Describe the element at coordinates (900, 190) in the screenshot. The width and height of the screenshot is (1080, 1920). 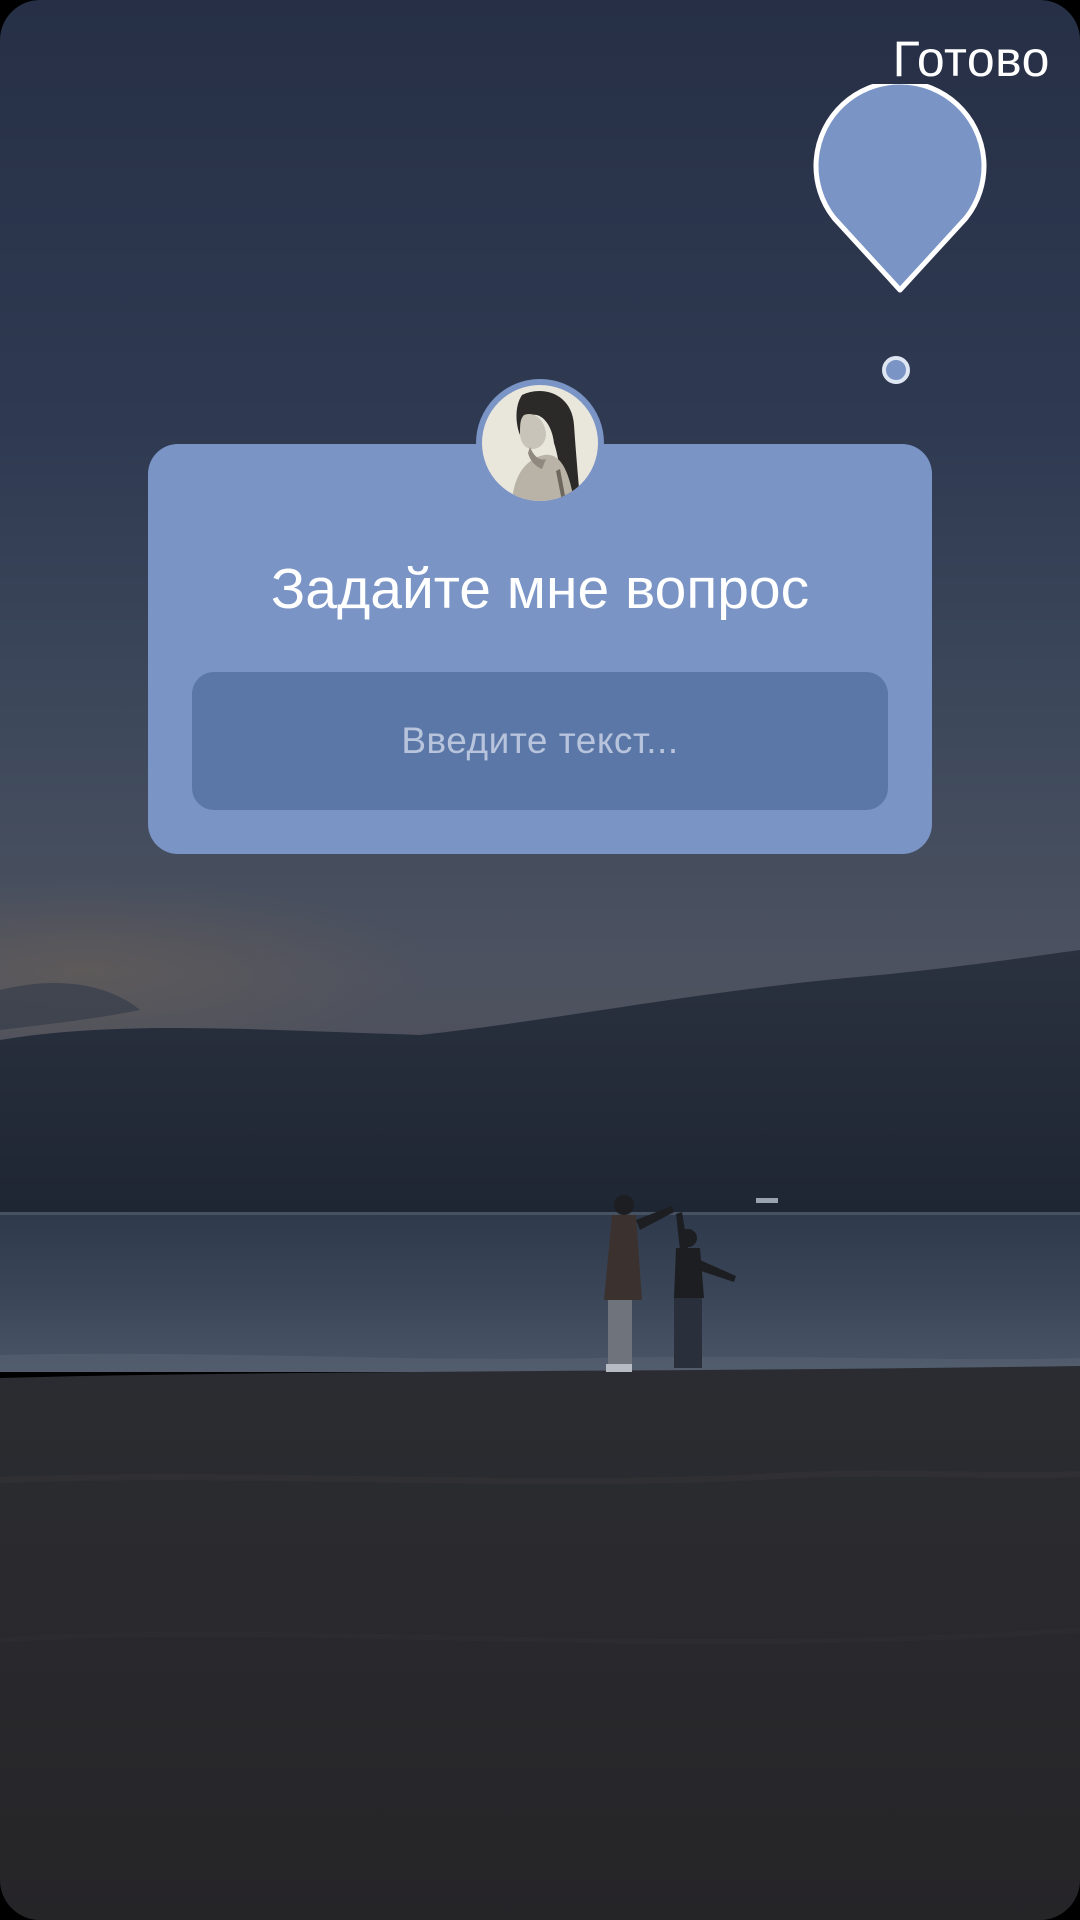
I see `color-drop-icon` at that location.